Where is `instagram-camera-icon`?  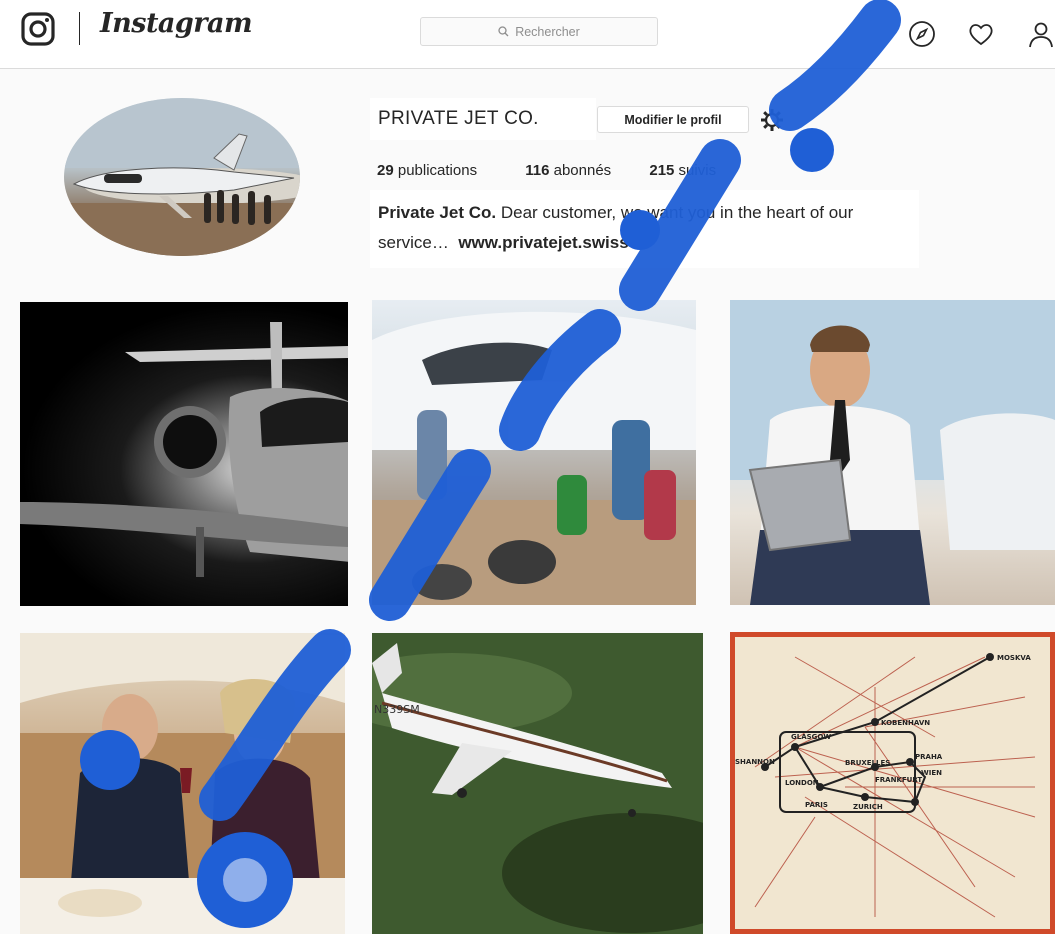
instagram-camera-icon is located at coordinates (38, 29).